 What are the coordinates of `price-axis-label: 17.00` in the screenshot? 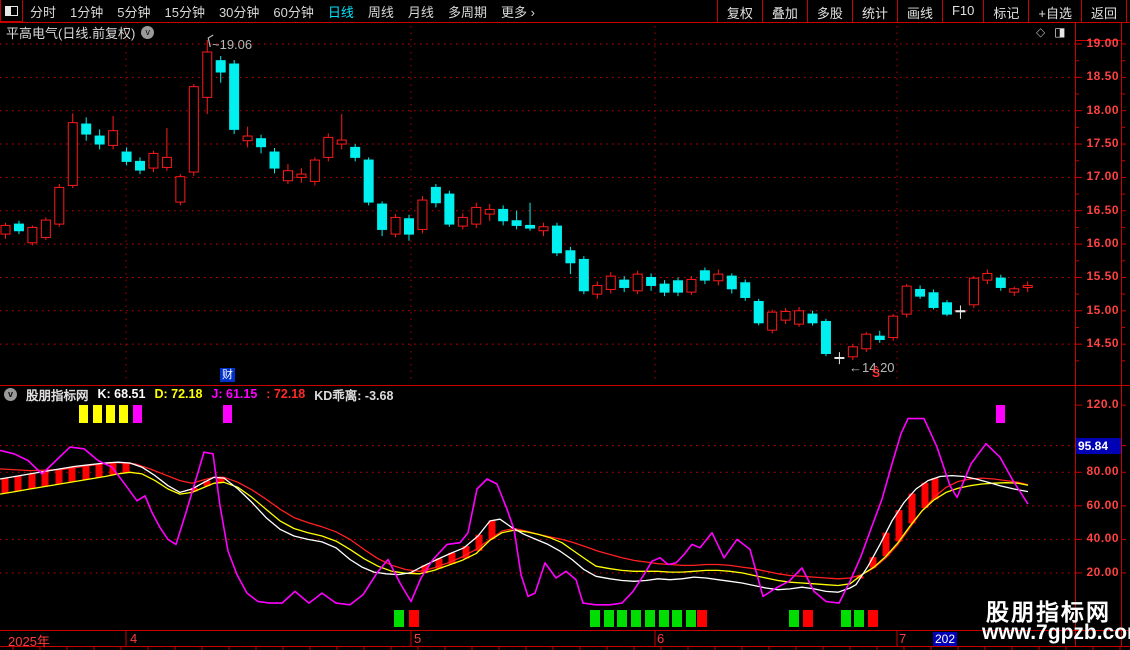 It's located at (1102, 176).